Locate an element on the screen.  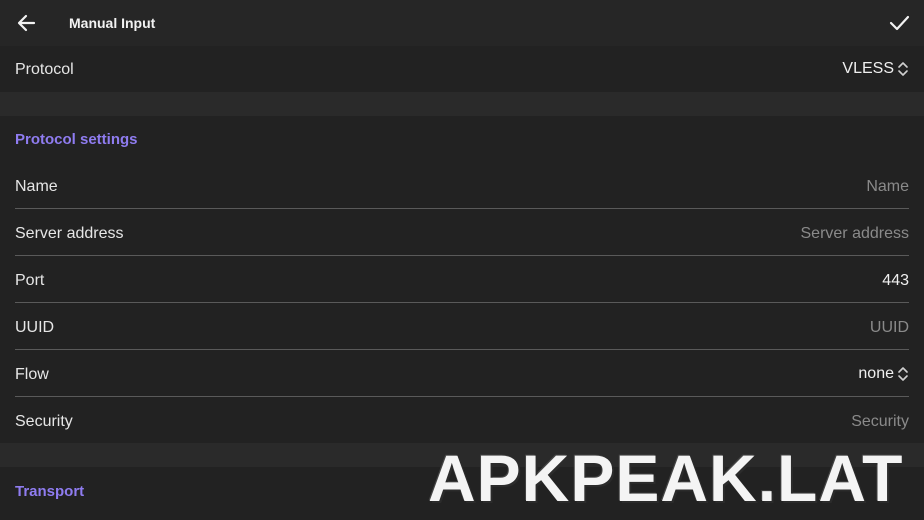
back-button is located at coordinates (27, 23).